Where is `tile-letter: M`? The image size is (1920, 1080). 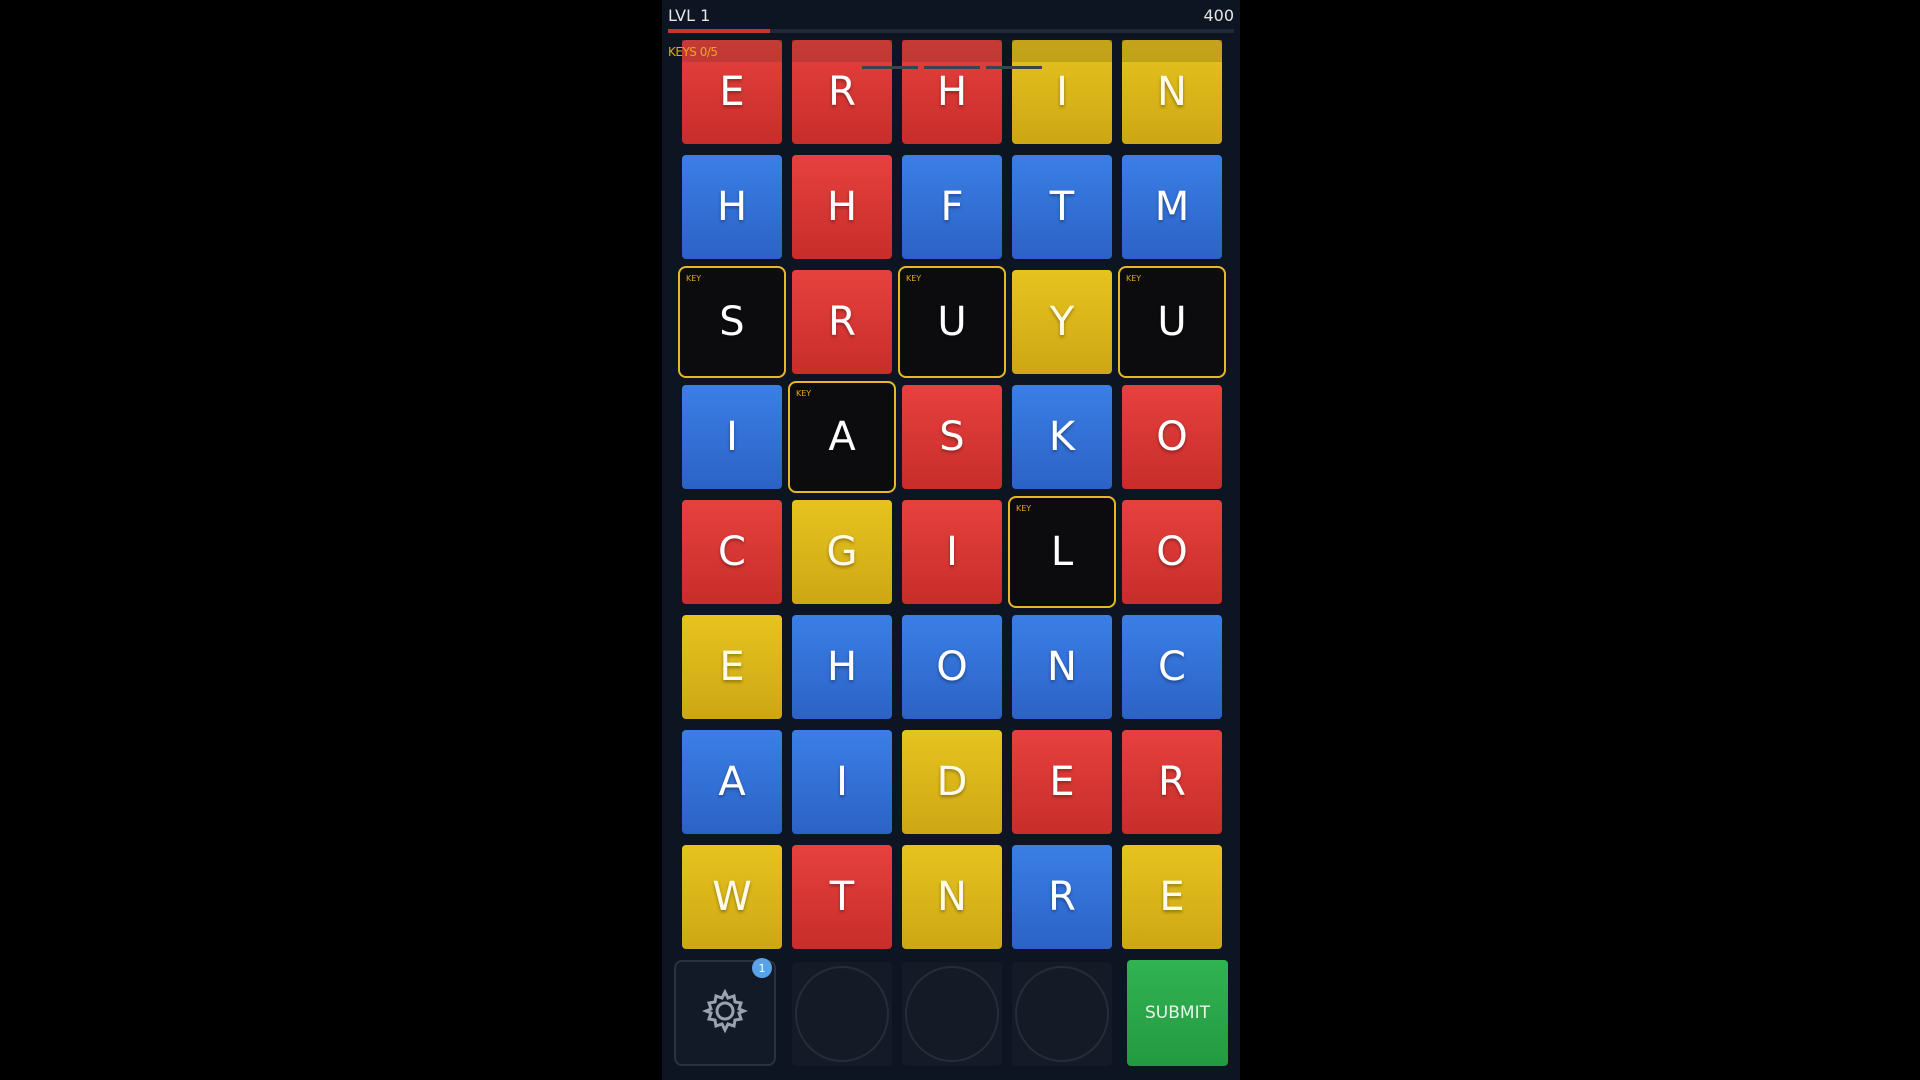
tile-letter: M is located at coordinates (1172, 207).